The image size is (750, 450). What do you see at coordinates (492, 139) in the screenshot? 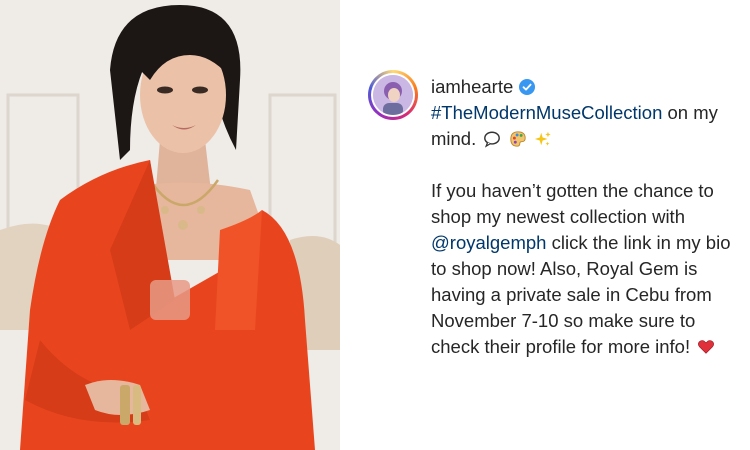
I see `speech-bubble-icon` at bounding box center [492, 139].